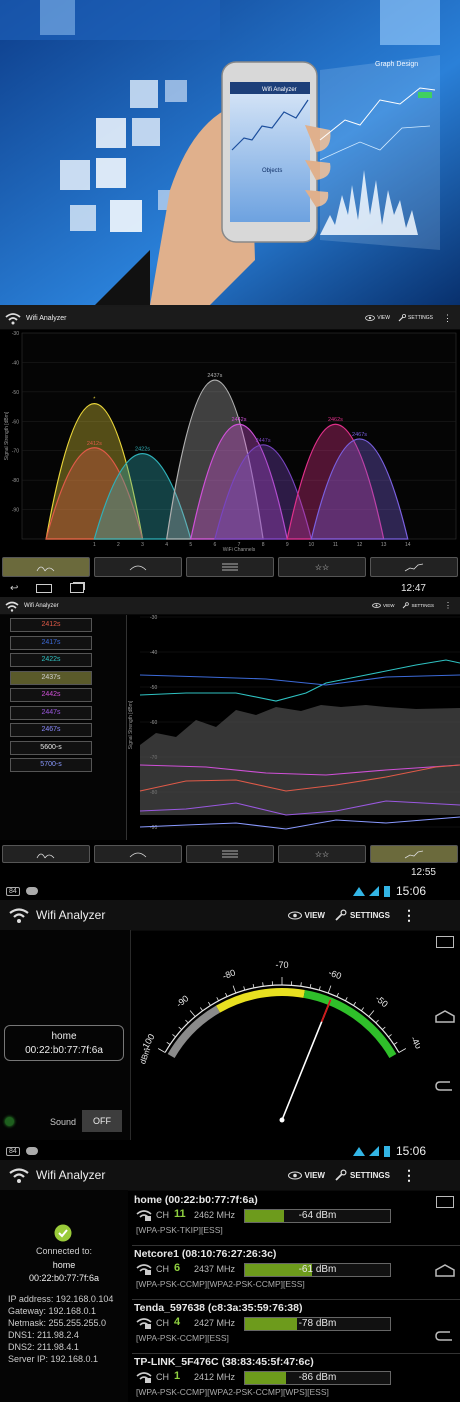 The width and height of the screenshot is (460, 1402). I want to click on legend-item: 2422s, so click(51, 660).